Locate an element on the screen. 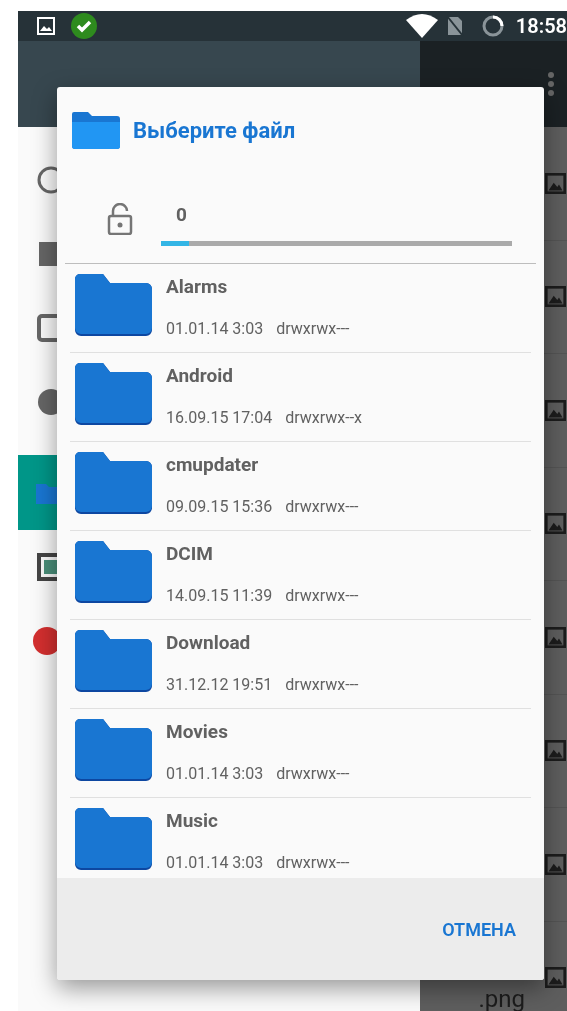 This screenshot has height=1011, width=567. loading-circle-icon is located at coordinates (492, 26).